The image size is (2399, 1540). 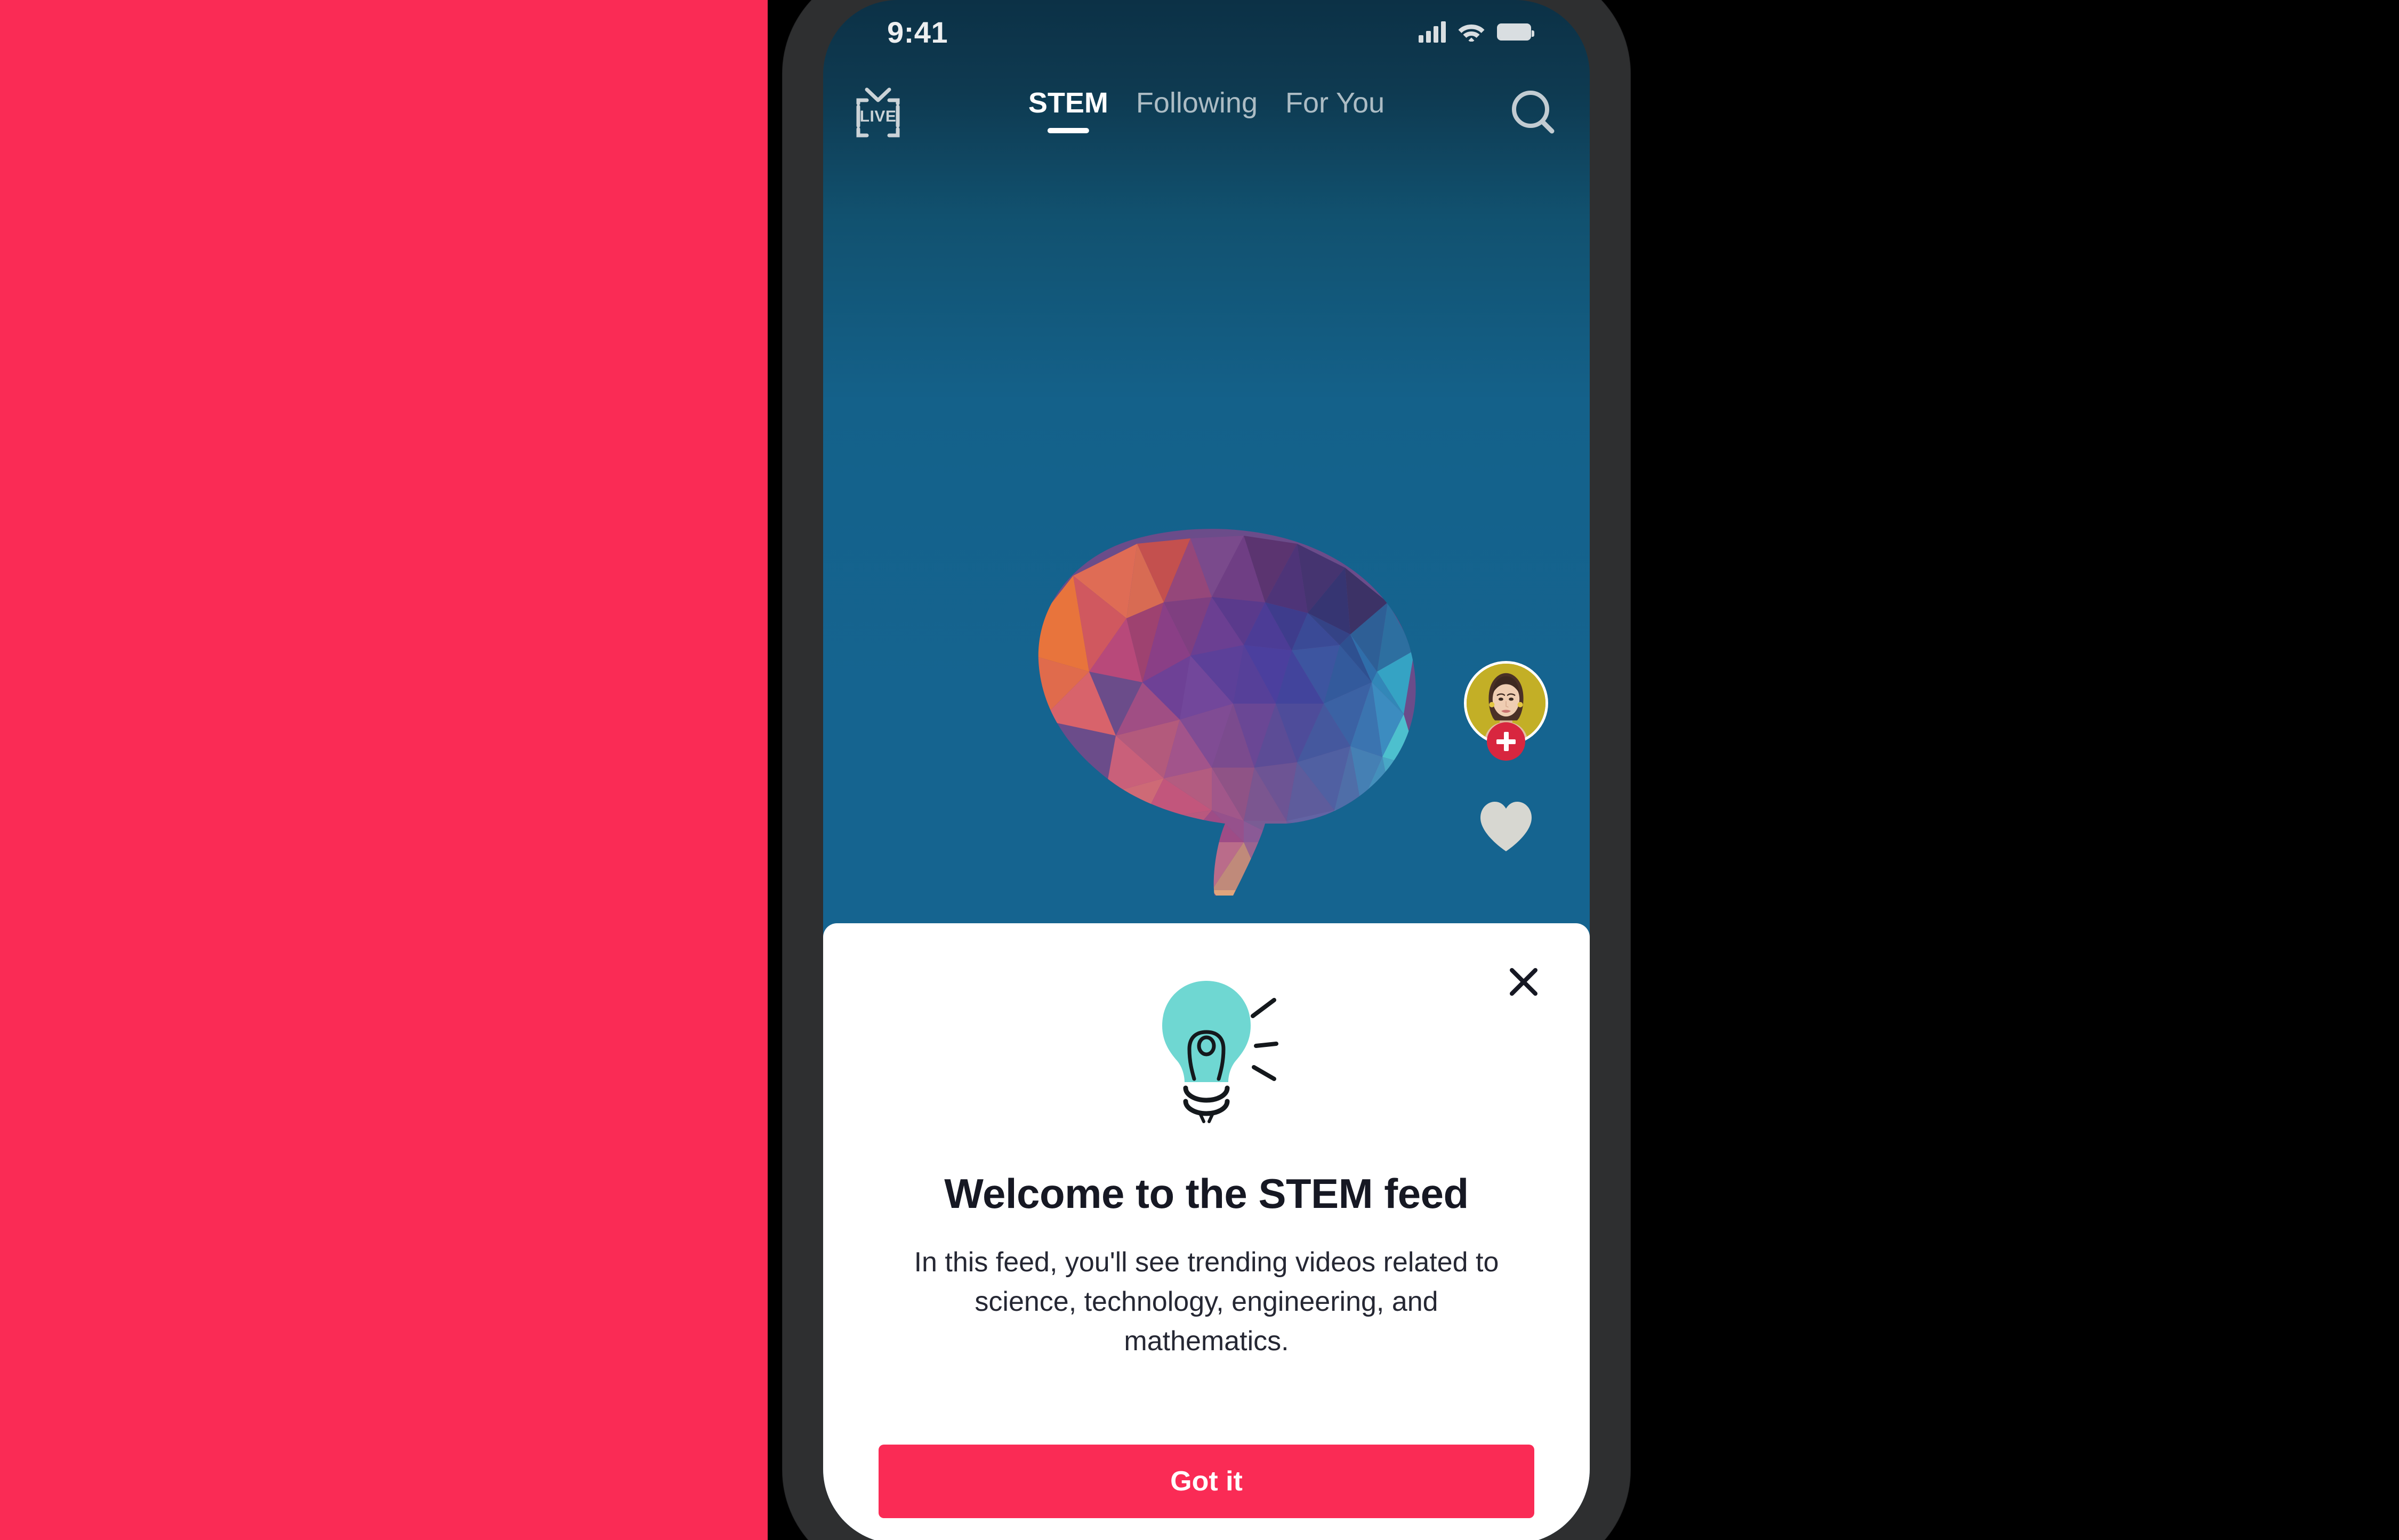 I want to click on top-navigation: LIVE STEM Following For You, so click(x=1206, y=120).